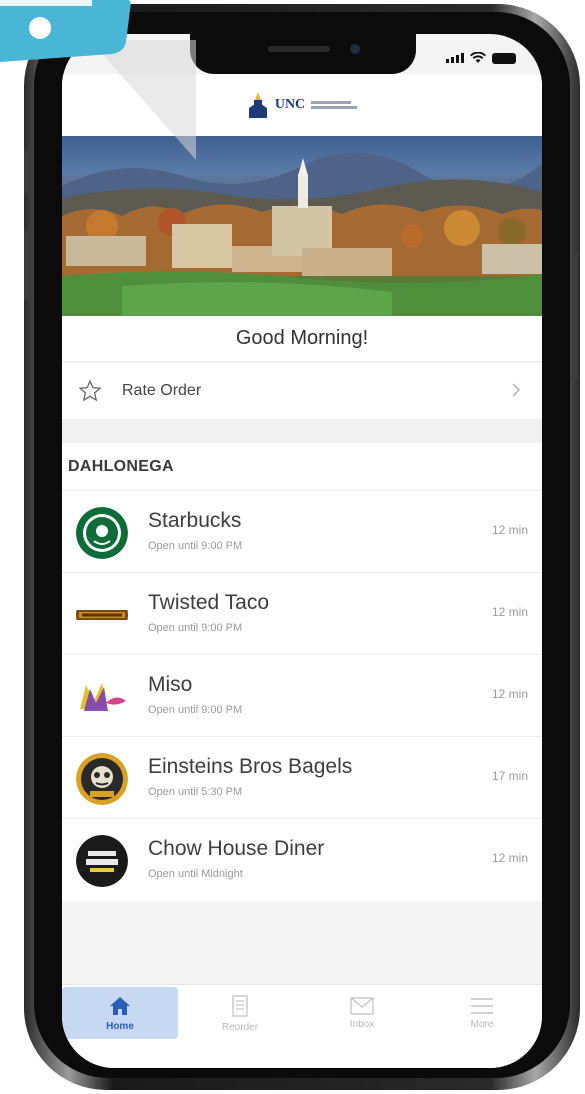 This screenshot has width=585, height=1094. I want to click on twisted-taco-logo-icon, so click(102, 615).